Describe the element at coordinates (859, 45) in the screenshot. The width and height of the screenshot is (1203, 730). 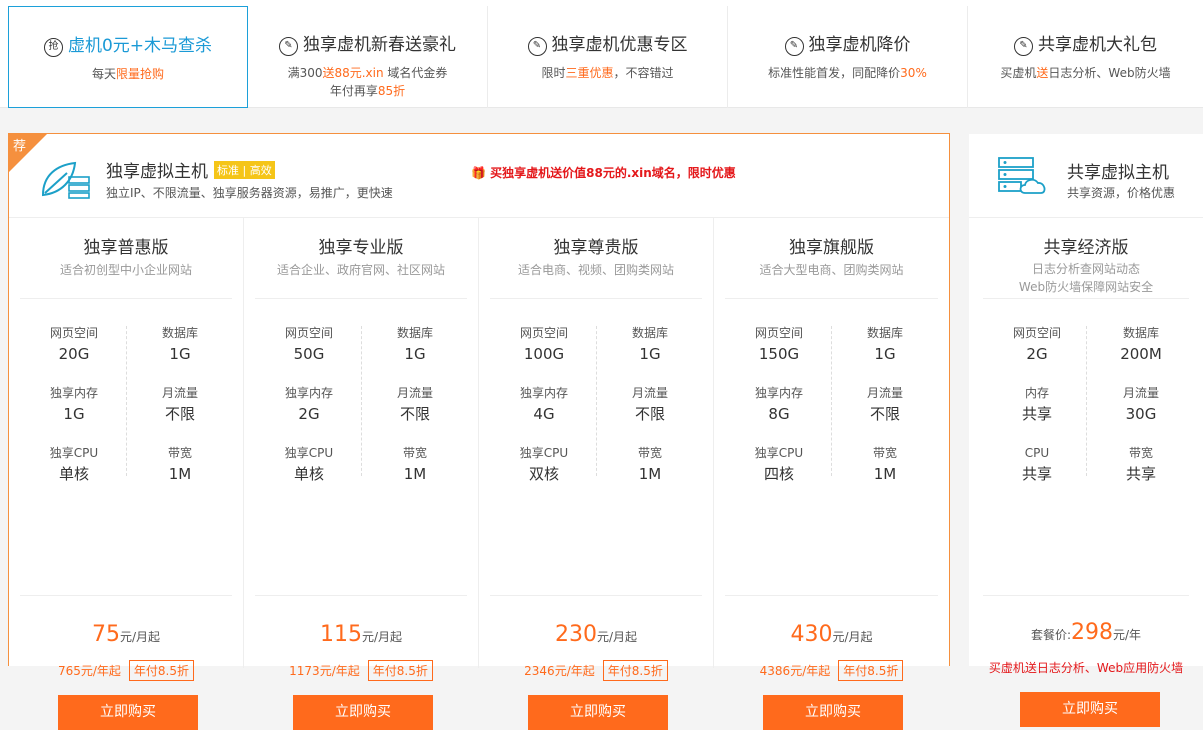
I see `promo-tab-title: 独享虚机降价` at that location.